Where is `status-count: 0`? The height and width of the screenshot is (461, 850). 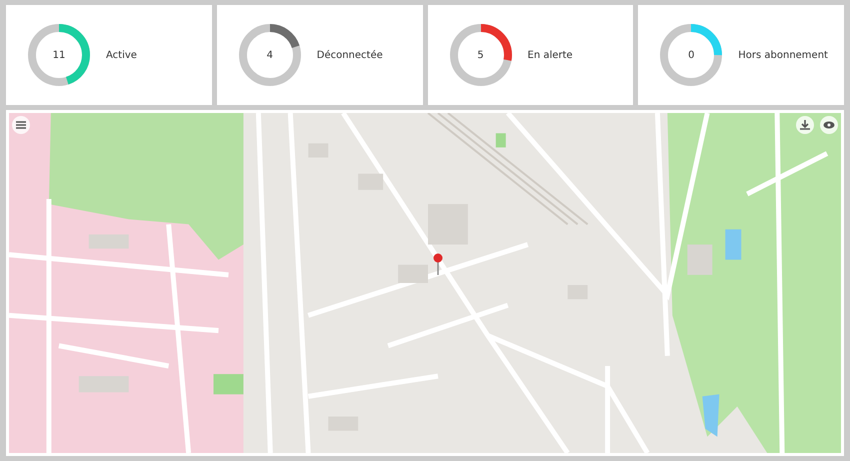
status-count: 0 is located at coordinates (691, 55).